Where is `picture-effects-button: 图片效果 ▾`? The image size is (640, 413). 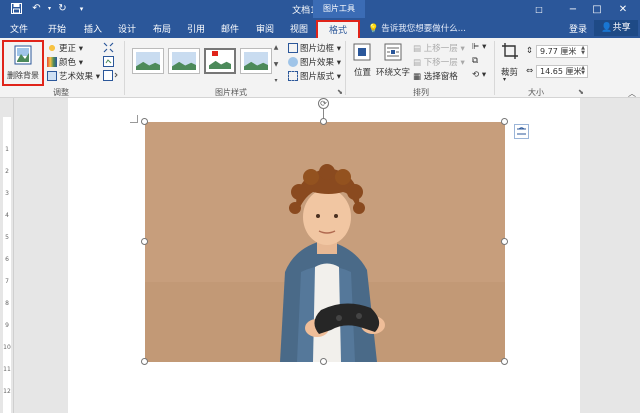
picture-effects-button: 图片效果 ▾ is located at coordinates (314, 62).